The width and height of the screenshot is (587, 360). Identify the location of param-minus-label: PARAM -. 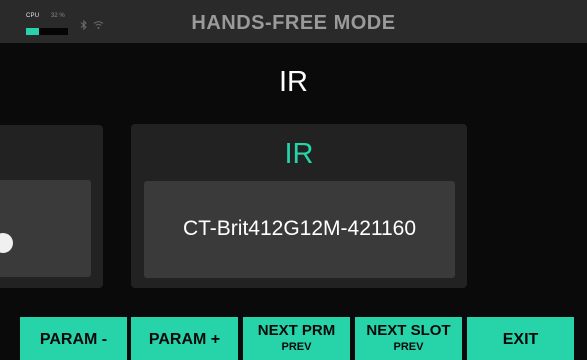
(73, 339).